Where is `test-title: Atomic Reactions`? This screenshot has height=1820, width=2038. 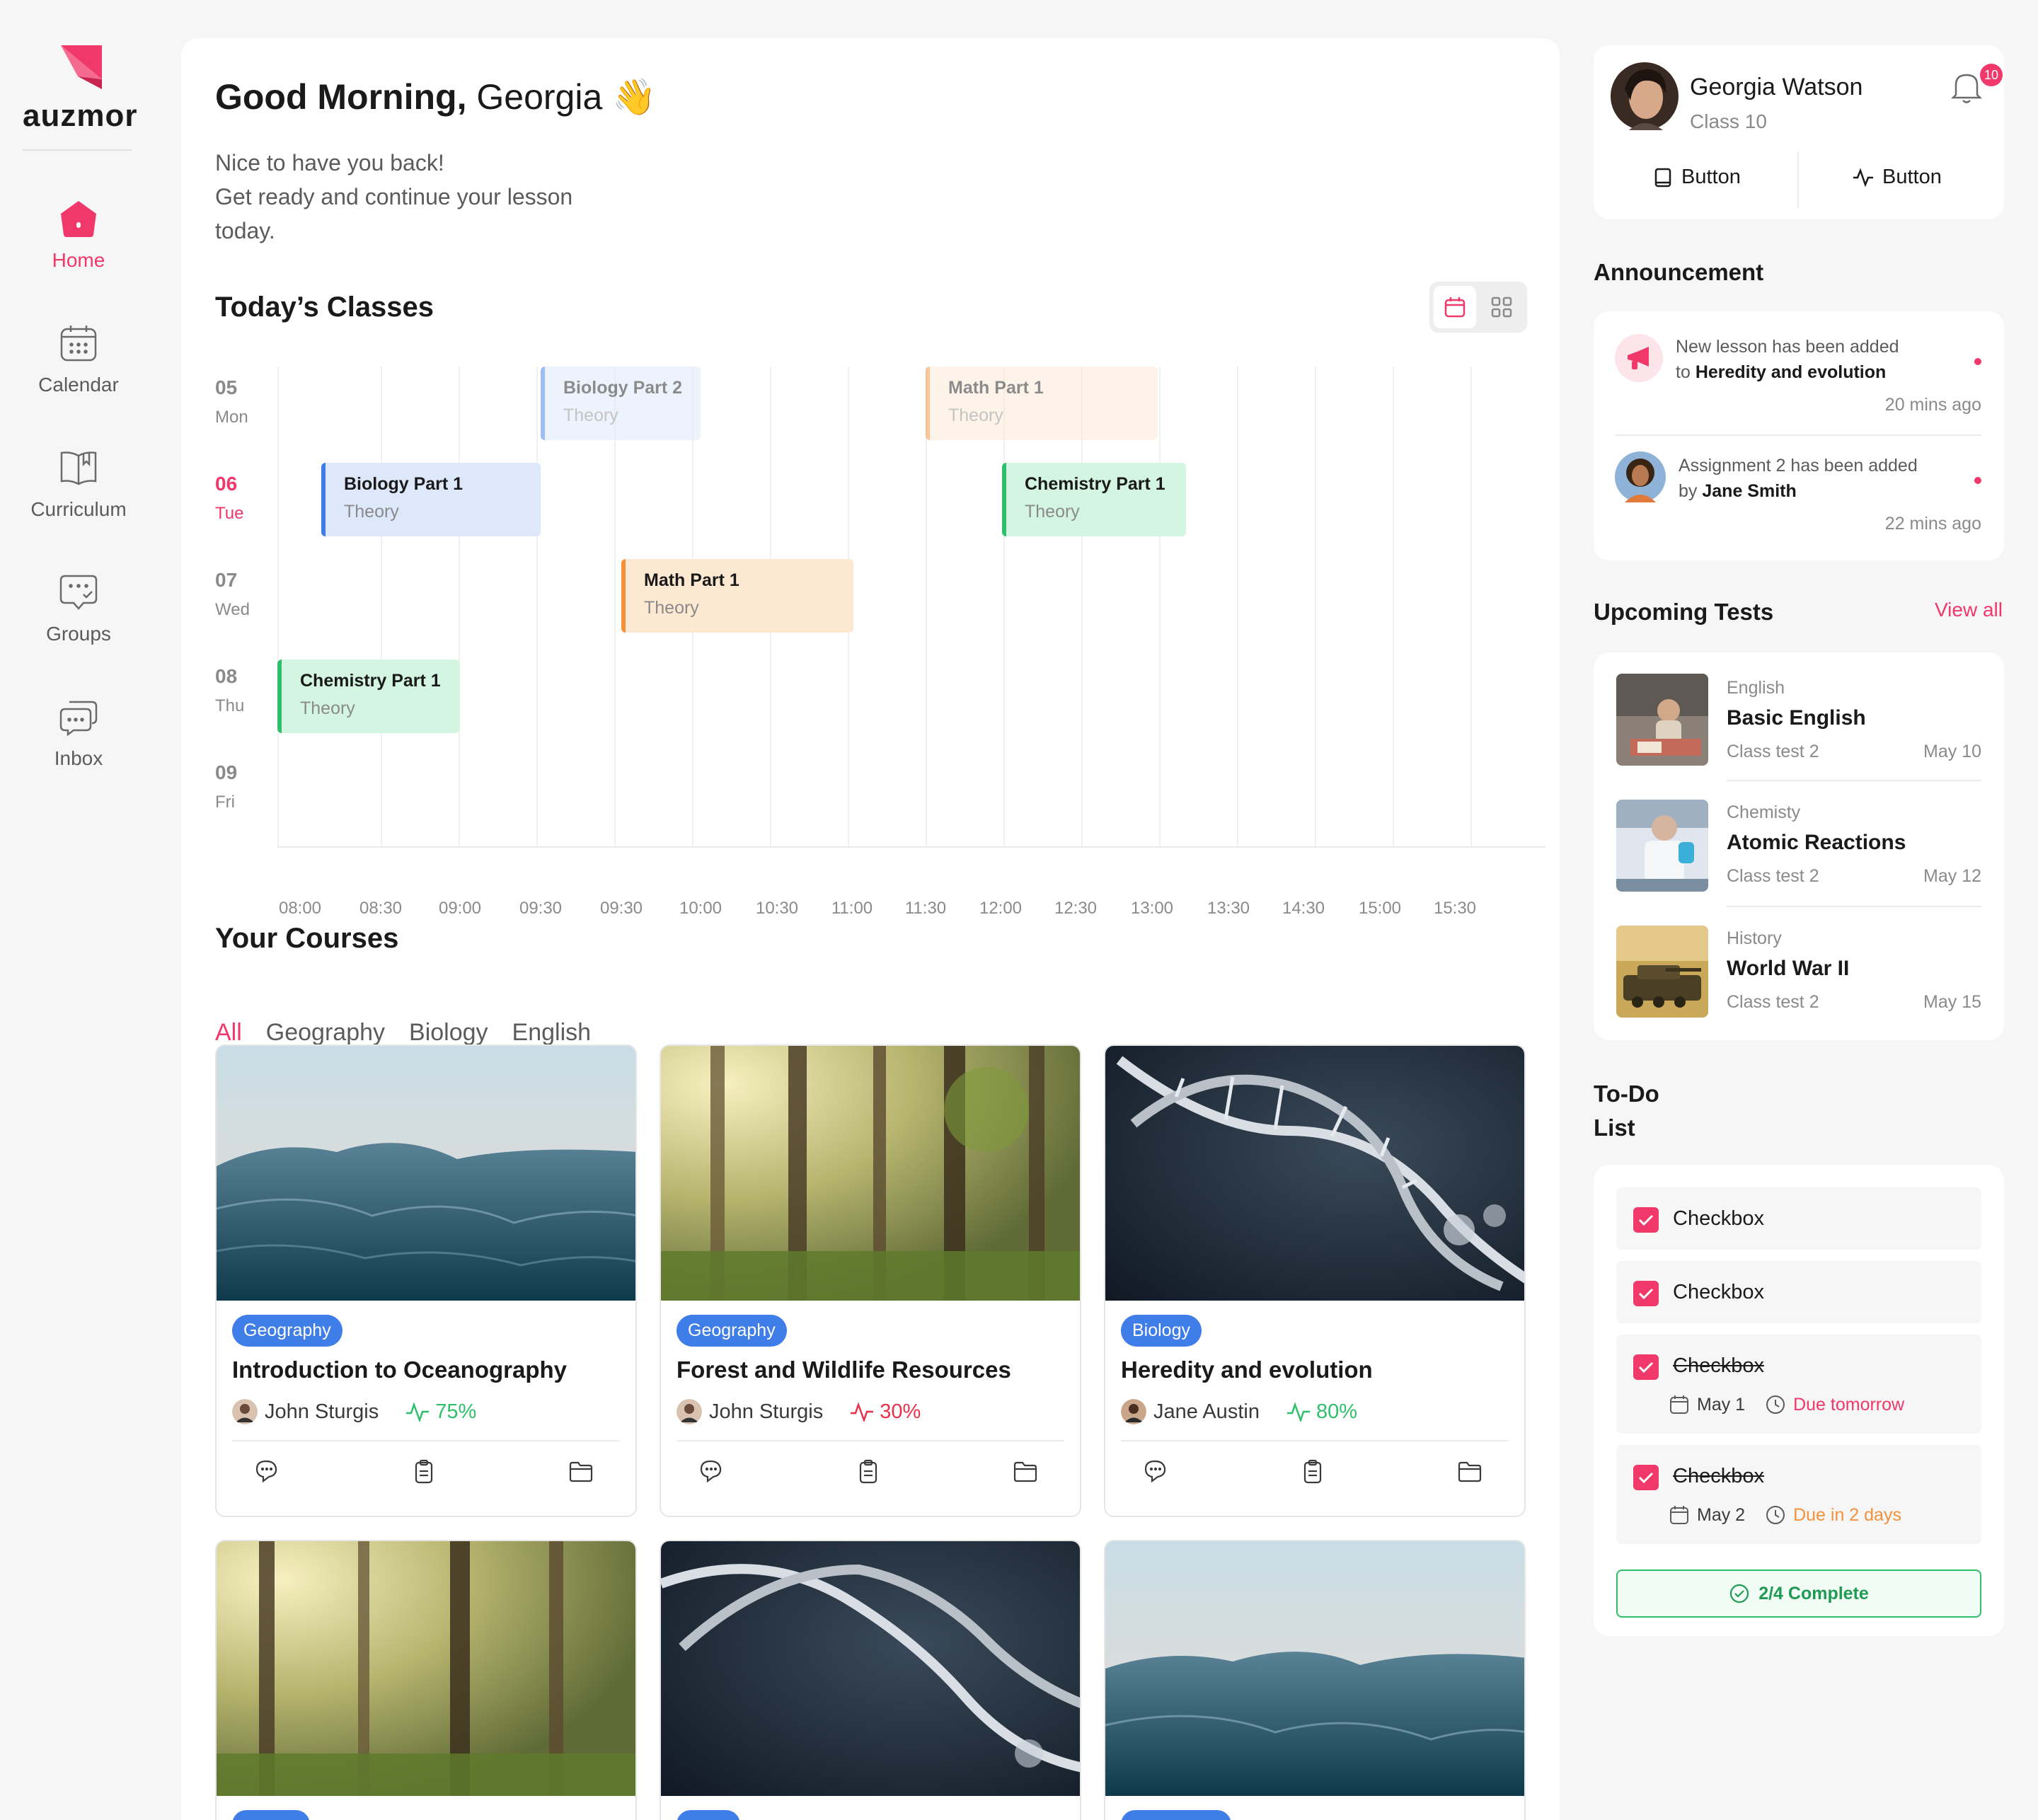
test-title: Atomic Reactions is located at coordinates (1816, 843).